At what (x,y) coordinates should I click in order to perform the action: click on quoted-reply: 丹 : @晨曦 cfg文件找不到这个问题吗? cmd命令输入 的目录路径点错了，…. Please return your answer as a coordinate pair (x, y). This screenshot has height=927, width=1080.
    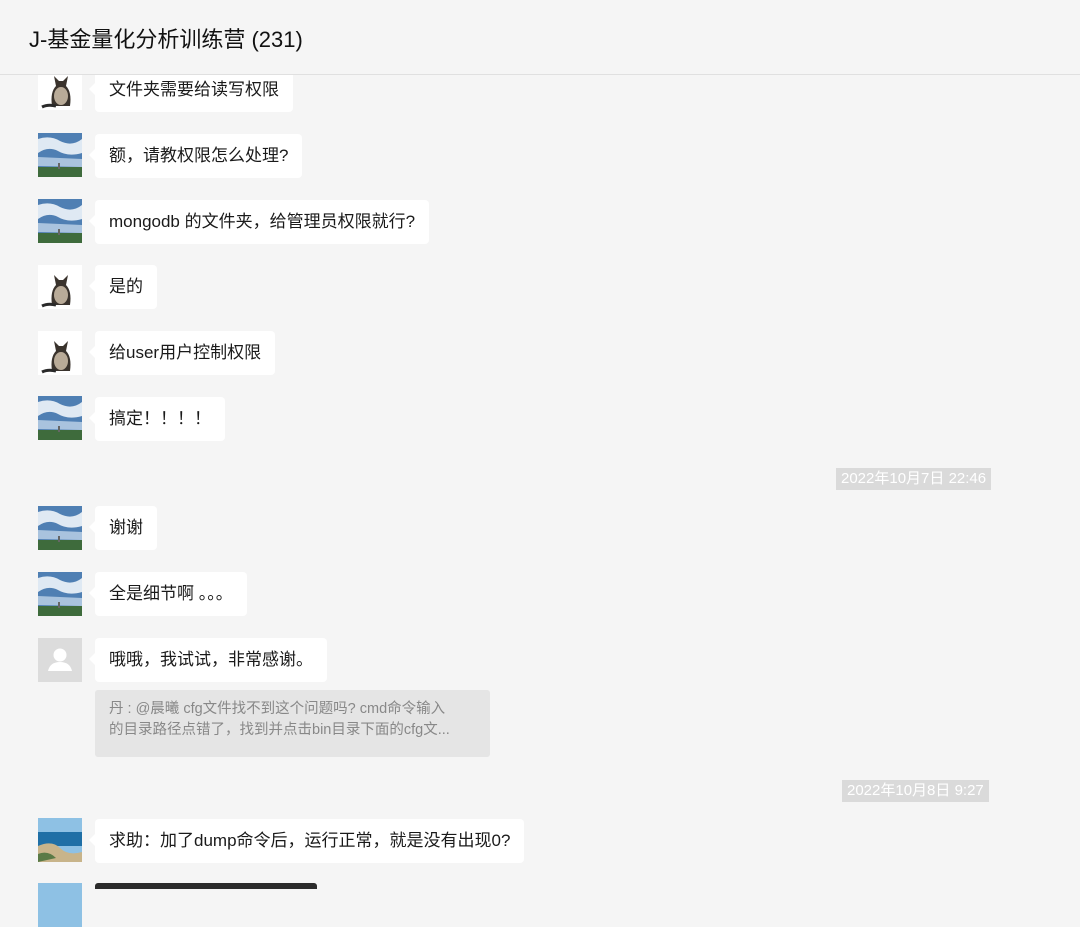
    Looking at the image, I should click on (292, 723).